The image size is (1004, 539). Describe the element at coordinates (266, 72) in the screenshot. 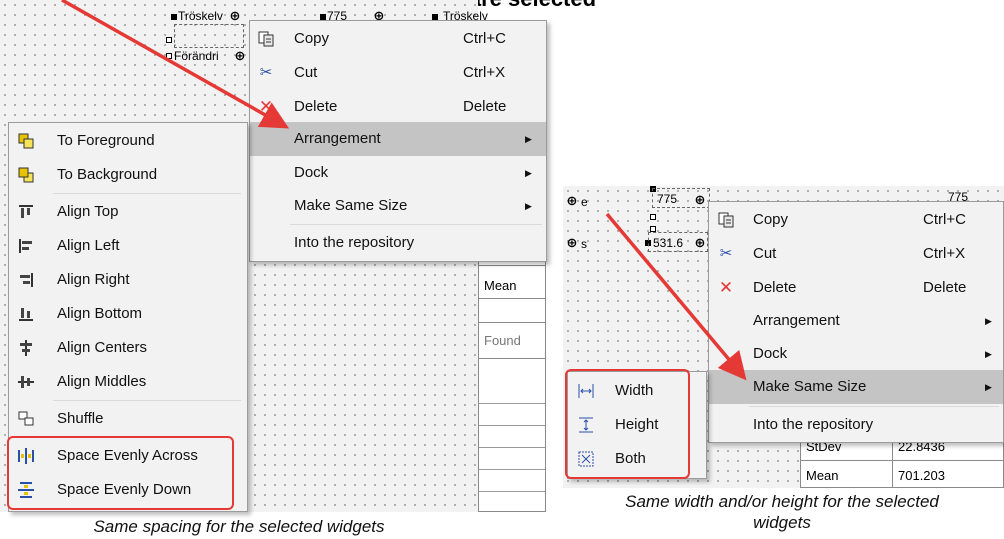

I see `scissors-icon: ✂` at that location.